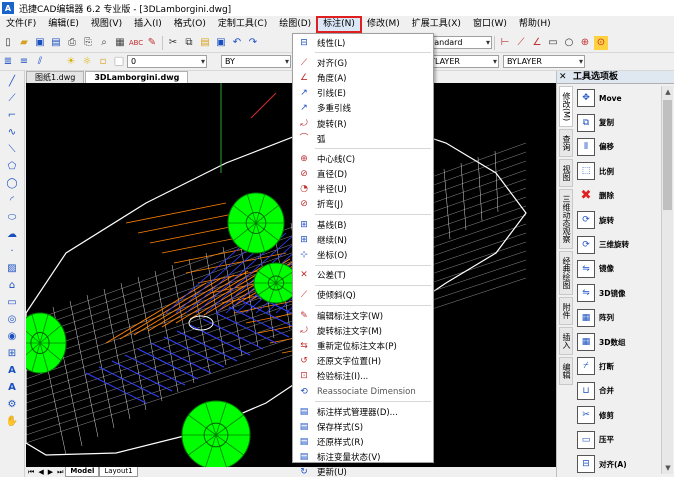 This screenshot has width=674, height=477. Describe the element at coordinates (12, 251) in the screenshot. I see `point-tool-icon: ·` at that location.